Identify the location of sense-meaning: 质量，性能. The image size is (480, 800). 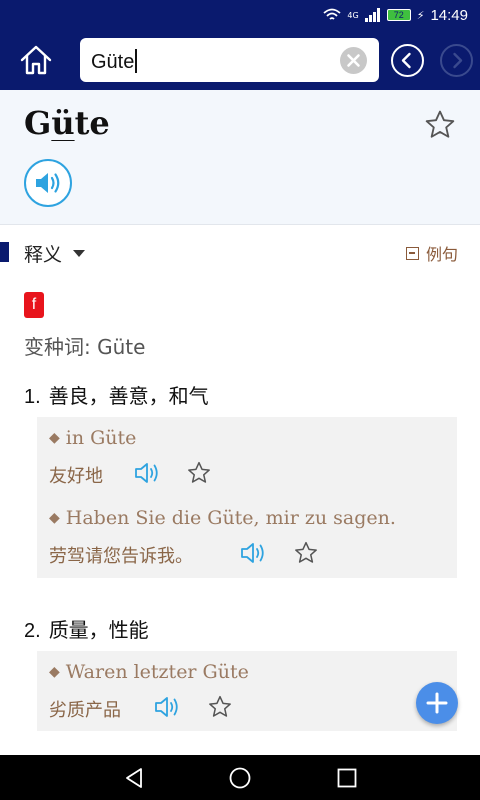
(98, 630).